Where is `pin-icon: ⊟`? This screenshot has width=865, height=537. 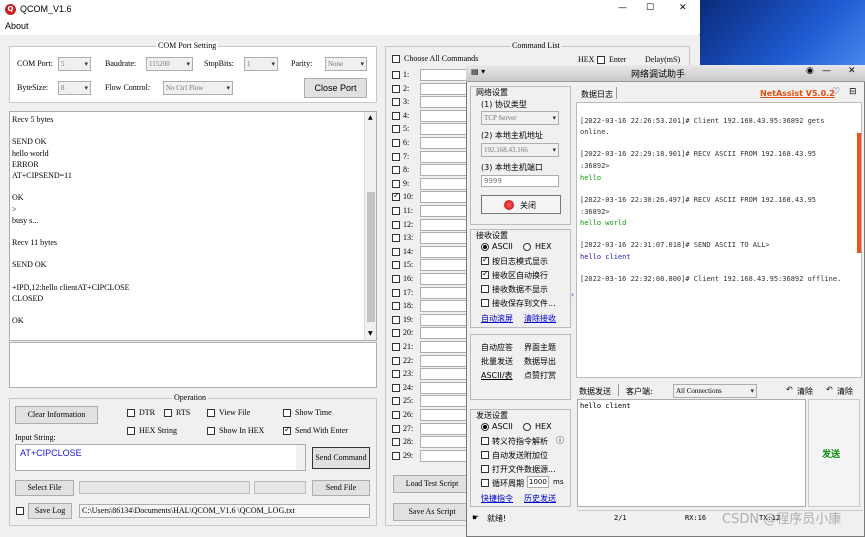
pin-icon: ⊟ is located at coordinates (853, 92).